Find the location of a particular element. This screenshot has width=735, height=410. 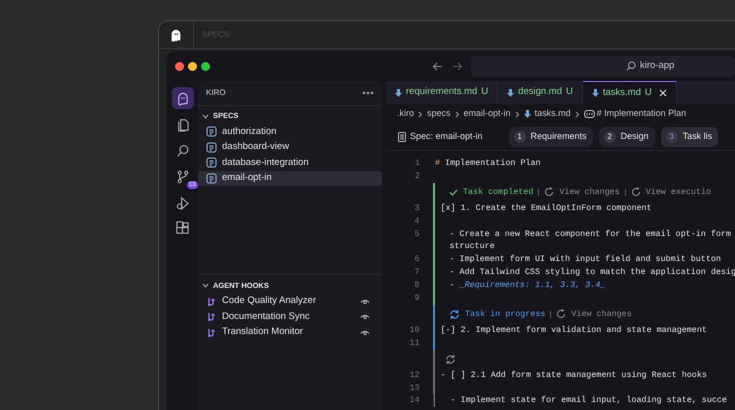

breadcrumb-item: .kiro is located at coordinates (405, 114).